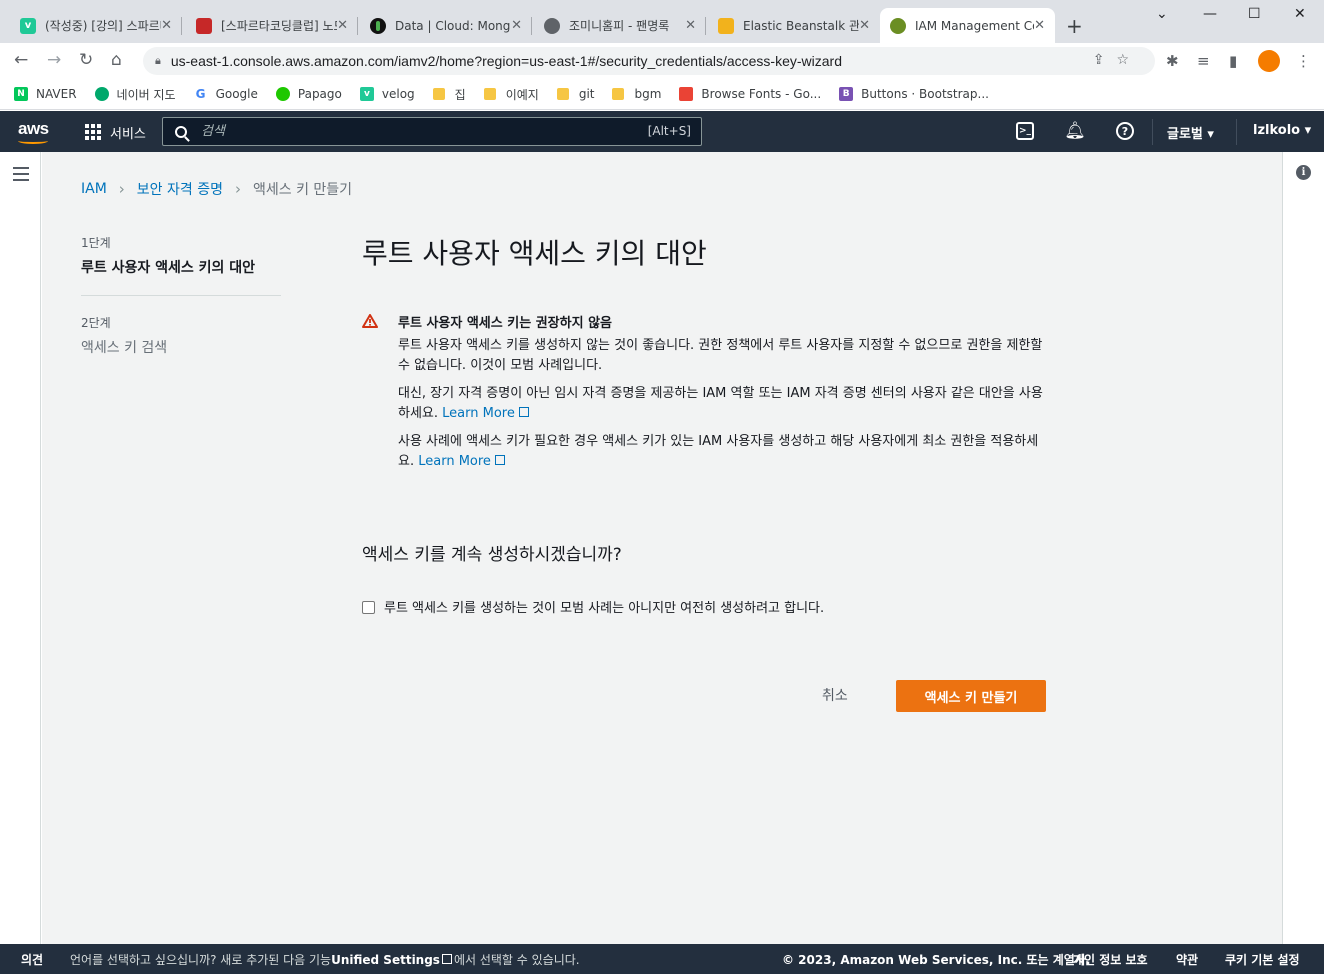 Image resolution: width=1324 pixels, height=974 pixels. Describe the element at coordinates (1190, 132) in the screenshot. I see `region-selector: 글로벌 ▾` at that location.